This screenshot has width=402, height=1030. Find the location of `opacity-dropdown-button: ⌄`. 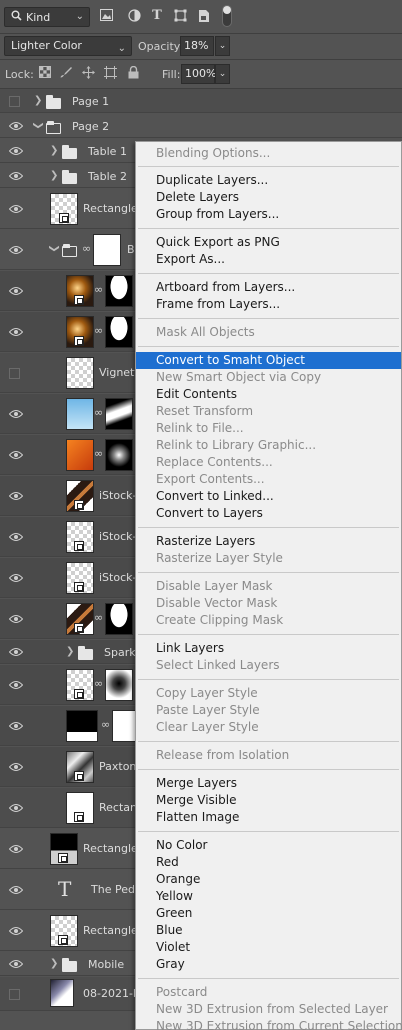

opacity-dropdown-button: ⌄ is located at coordinates (222, 46).